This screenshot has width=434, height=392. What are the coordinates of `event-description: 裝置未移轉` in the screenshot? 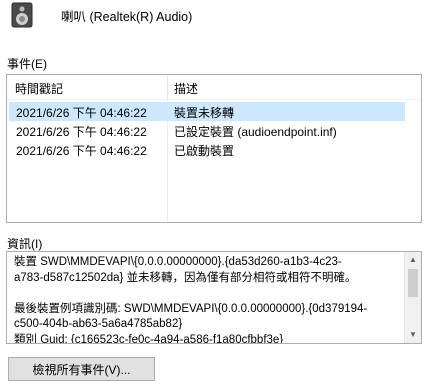 It's located at (204, 113).